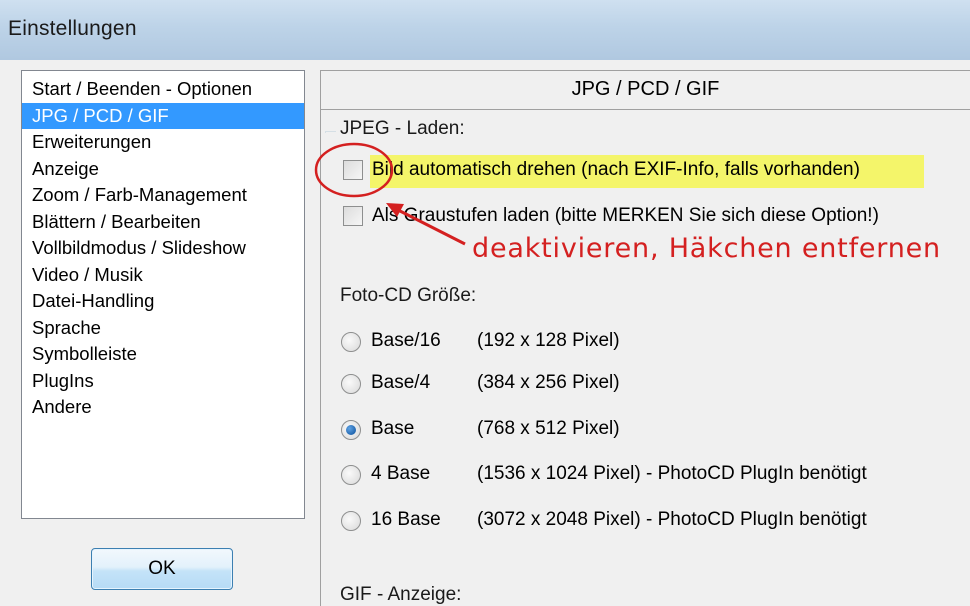 The image size is (970, 606). I want to click on panel-header: JPG / PCD / GIF, so click(645, 90).